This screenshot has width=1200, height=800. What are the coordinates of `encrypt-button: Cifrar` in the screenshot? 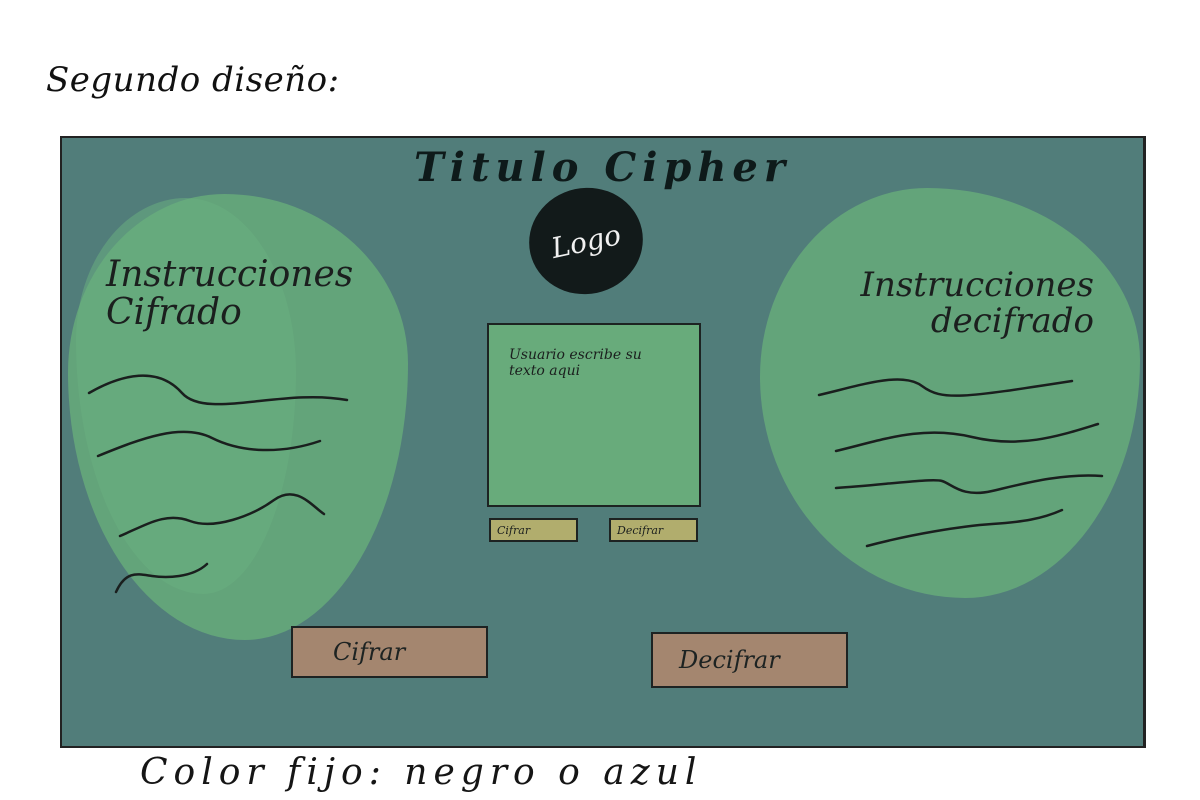 It's located at (389, 652).